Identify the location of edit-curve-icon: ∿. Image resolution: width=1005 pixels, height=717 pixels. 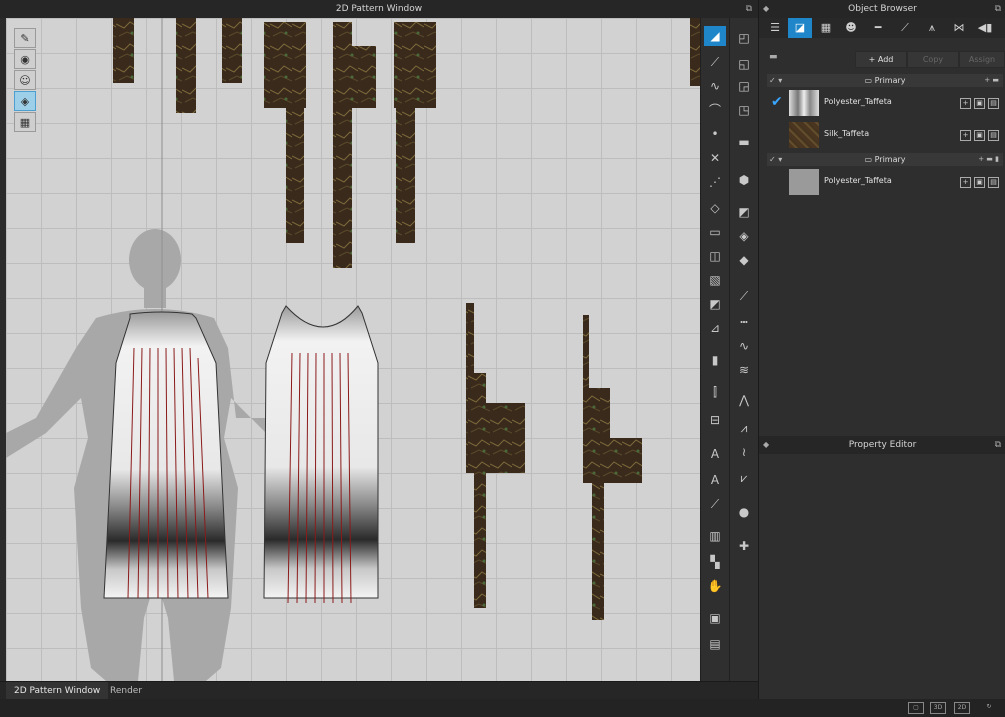
(715, 86).